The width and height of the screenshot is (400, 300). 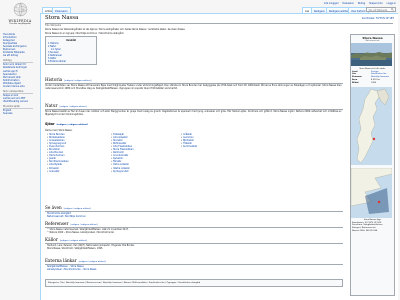 I want to click on wikipedia-logo: WIKIPEDIA Den fria encyklopedin, so click(x=20, y=16).